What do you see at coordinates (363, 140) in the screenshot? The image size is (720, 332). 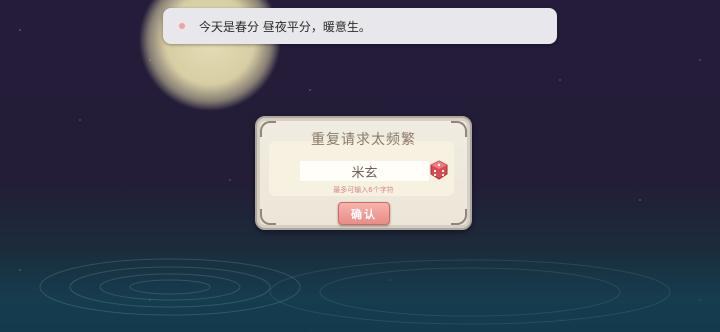 I see `dialog-title: 重复请求太频繁` at bounding box center [363, 140].